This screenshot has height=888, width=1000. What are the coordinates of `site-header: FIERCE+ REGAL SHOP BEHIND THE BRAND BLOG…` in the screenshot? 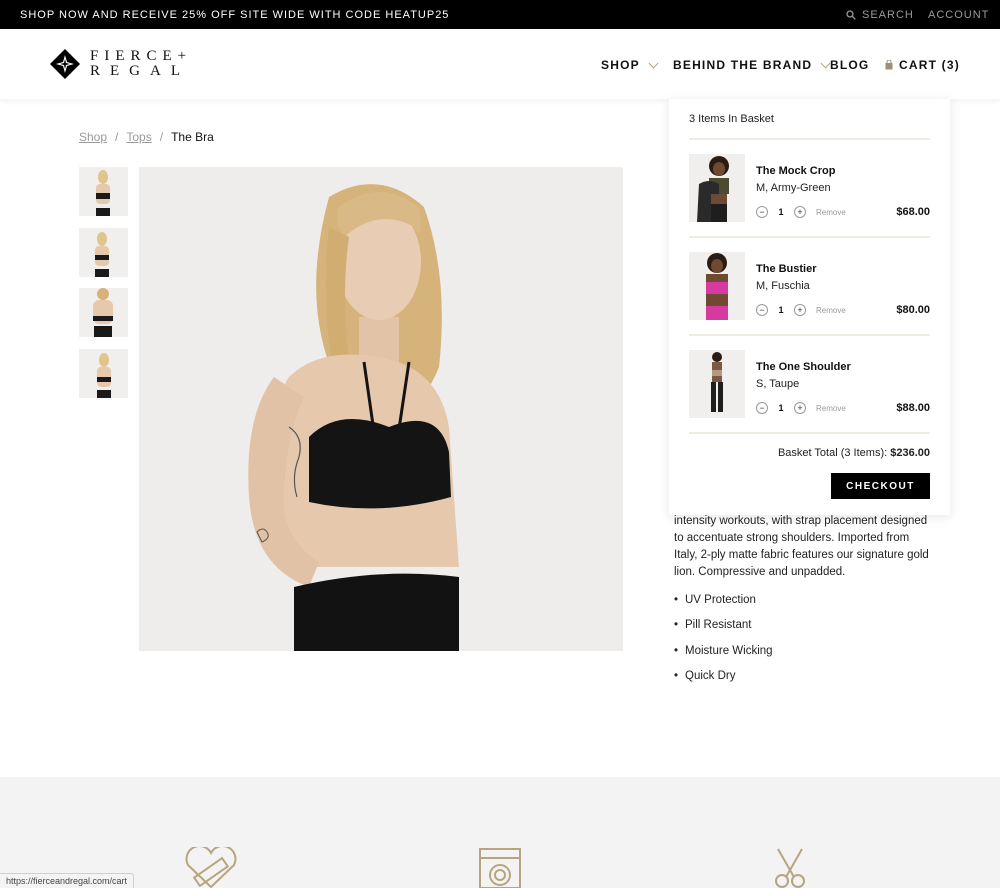 It's located at (500, 64).